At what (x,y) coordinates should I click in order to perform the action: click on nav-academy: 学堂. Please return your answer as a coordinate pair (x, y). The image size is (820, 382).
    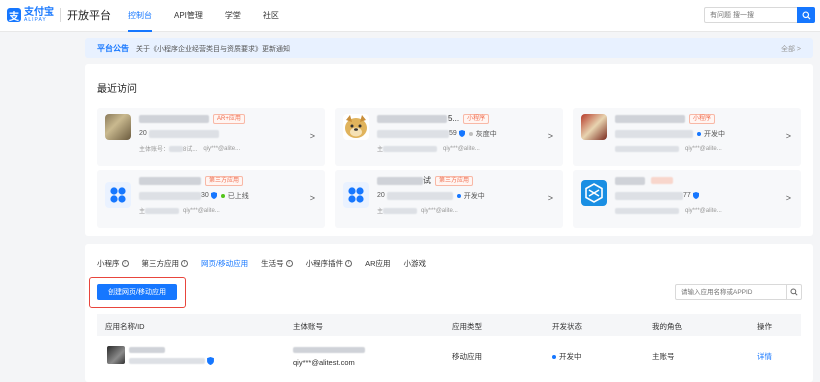
    Looking at the image, I should click on (239, 16).